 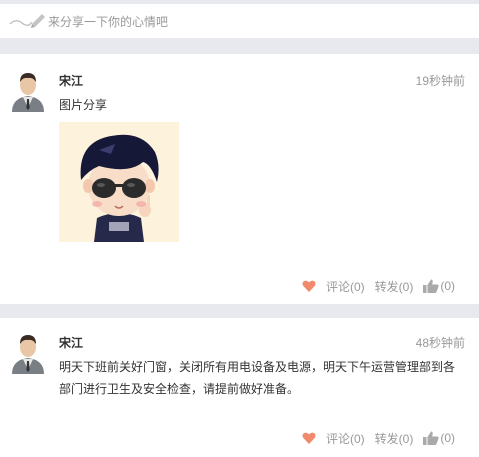 What do you see at coordinates (239, 19) in the screenshot?
I see `compose-bar: 来分享一下你的心情吧` at bounding box center [239, 19].